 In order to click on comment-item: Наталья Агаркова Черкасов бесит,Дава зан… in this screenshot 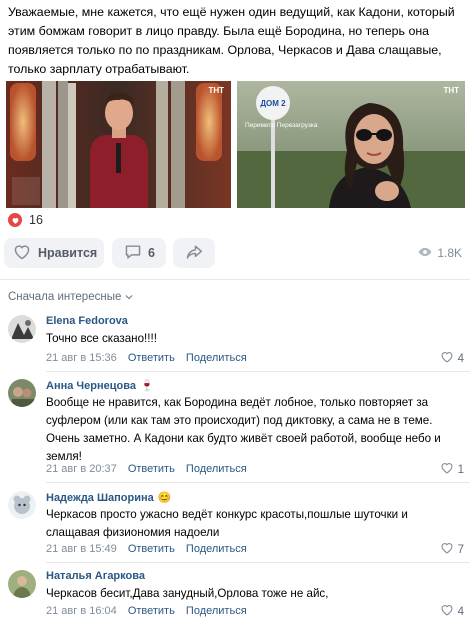, I will do `click(235, 595)`.